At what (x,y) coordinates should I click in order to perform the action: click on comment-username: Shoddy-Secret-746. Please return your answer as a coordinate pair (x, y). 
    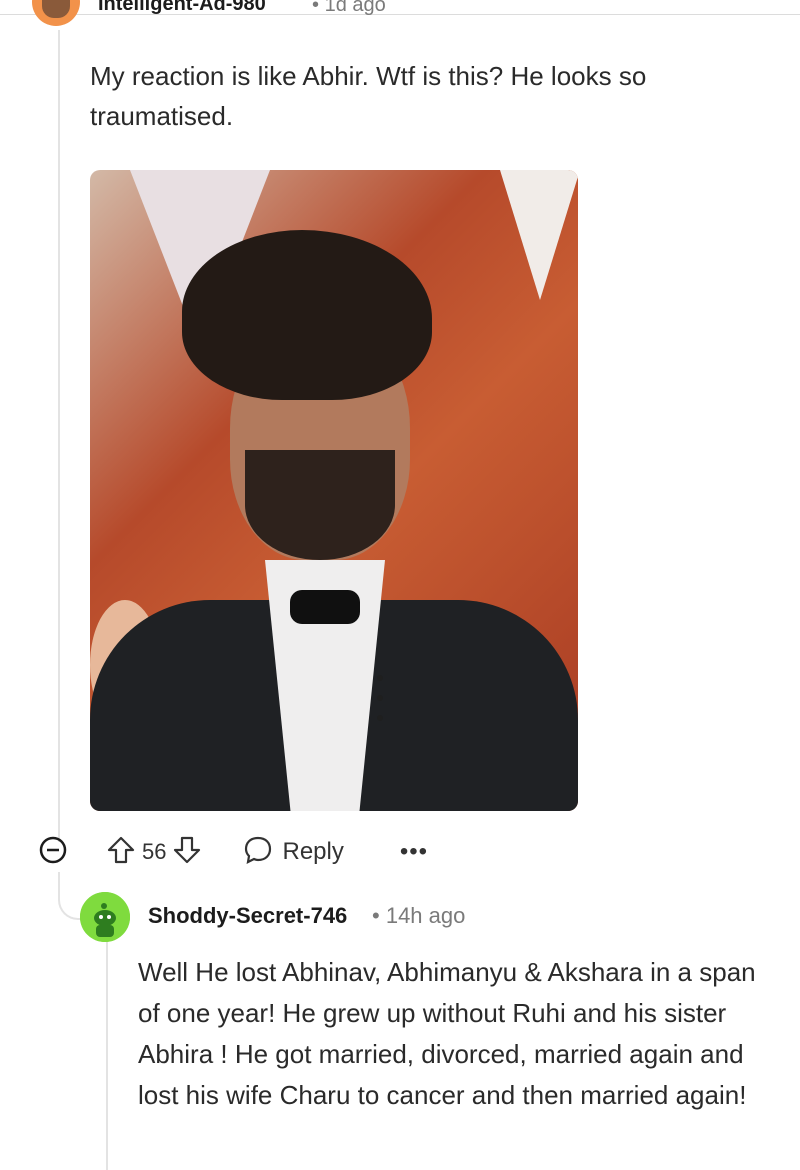
    Looking at the image, I should click on (247, 916).